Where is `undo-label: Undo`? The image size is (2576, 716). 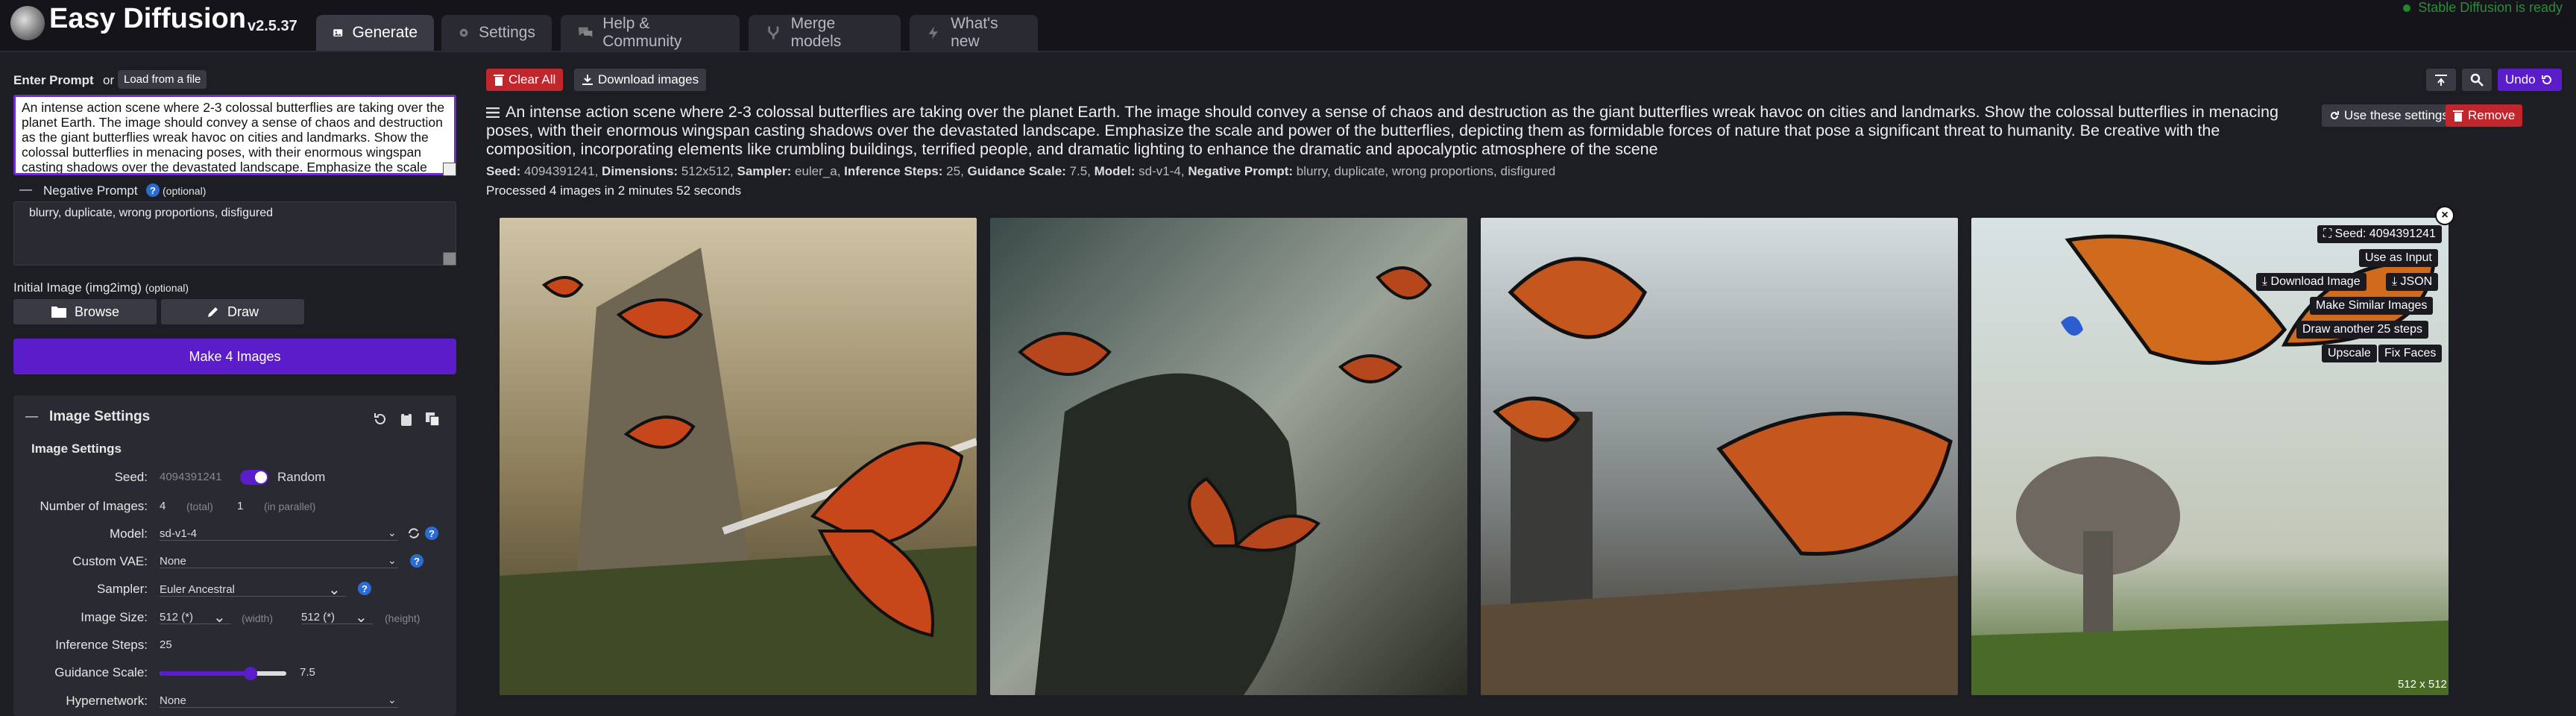 undo-label: Undo is located at coordinates (2520, 79).